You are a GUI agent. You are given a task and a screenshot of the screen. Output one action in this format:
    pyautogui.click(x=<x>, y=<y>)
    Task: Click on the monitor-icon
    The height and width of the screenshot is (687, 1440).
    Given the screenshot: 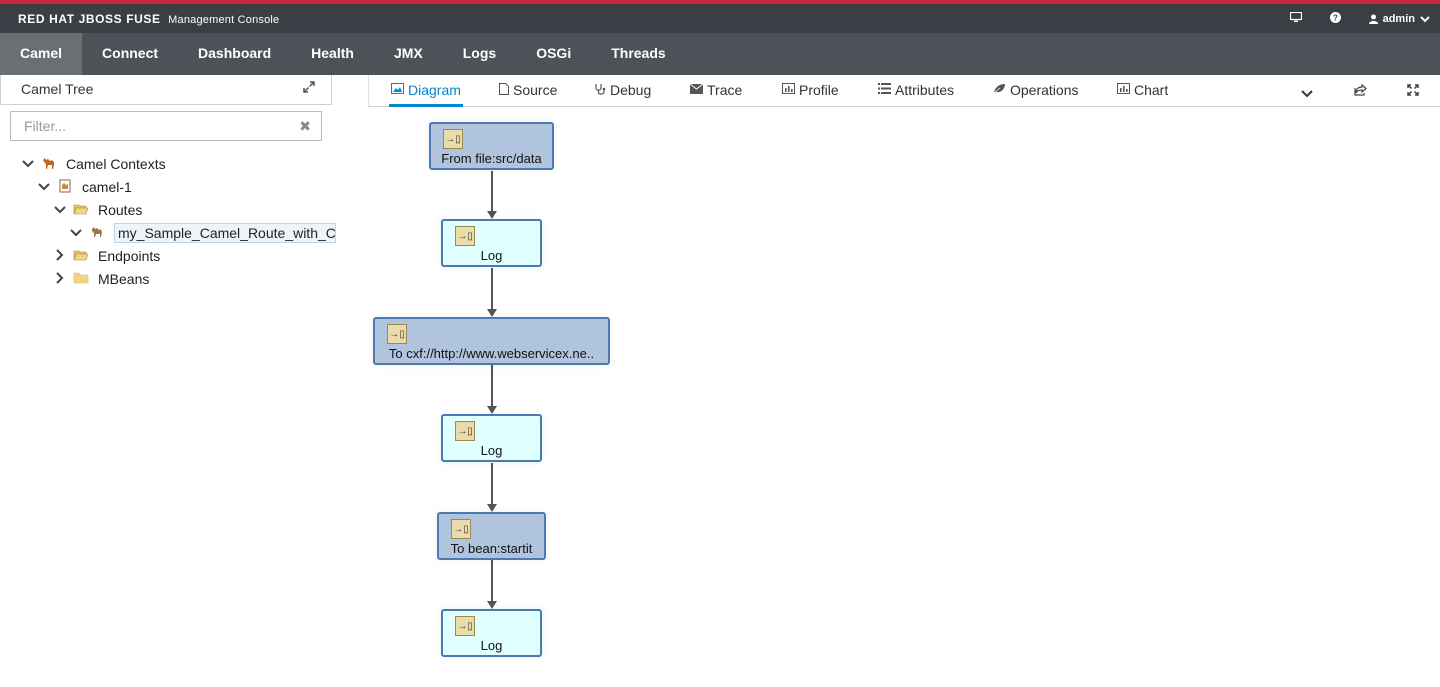 What is the action you would take?
    pyautogui.click(x=1295, y=18)
    